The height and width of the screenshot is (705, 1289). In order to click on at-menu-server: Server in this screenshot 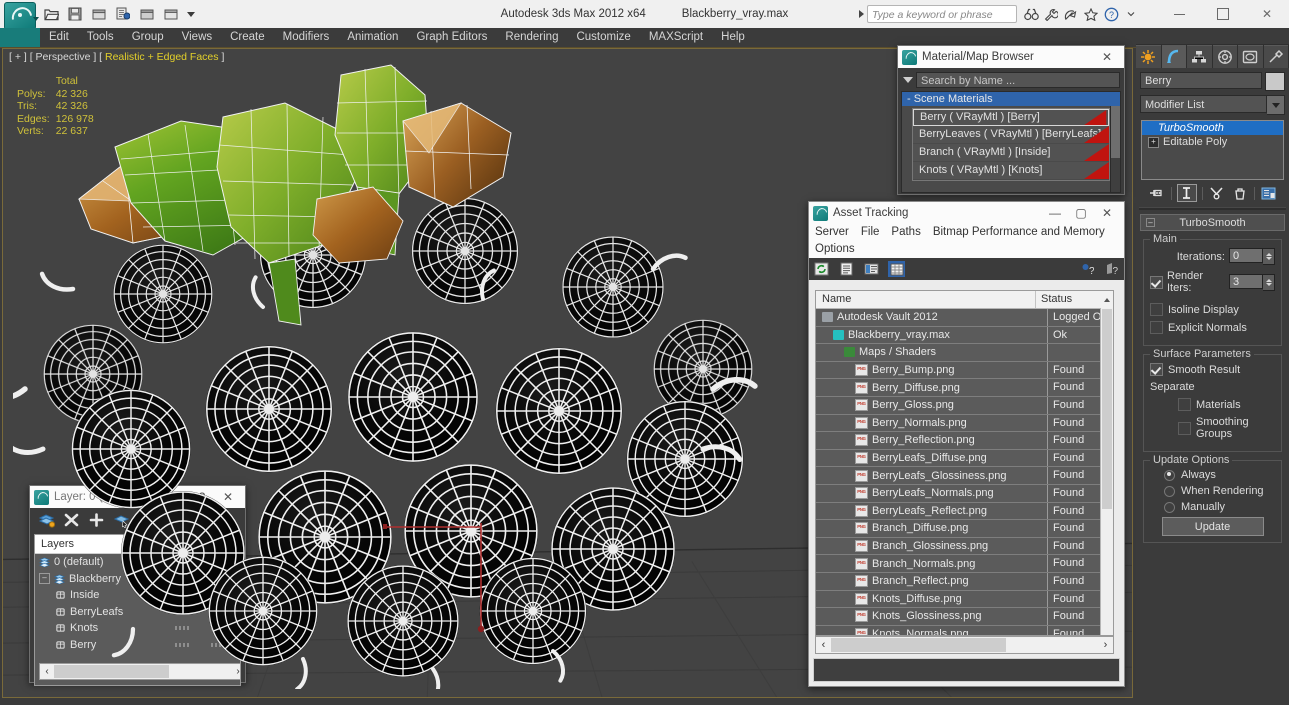, I will do `click(832, 232)`.